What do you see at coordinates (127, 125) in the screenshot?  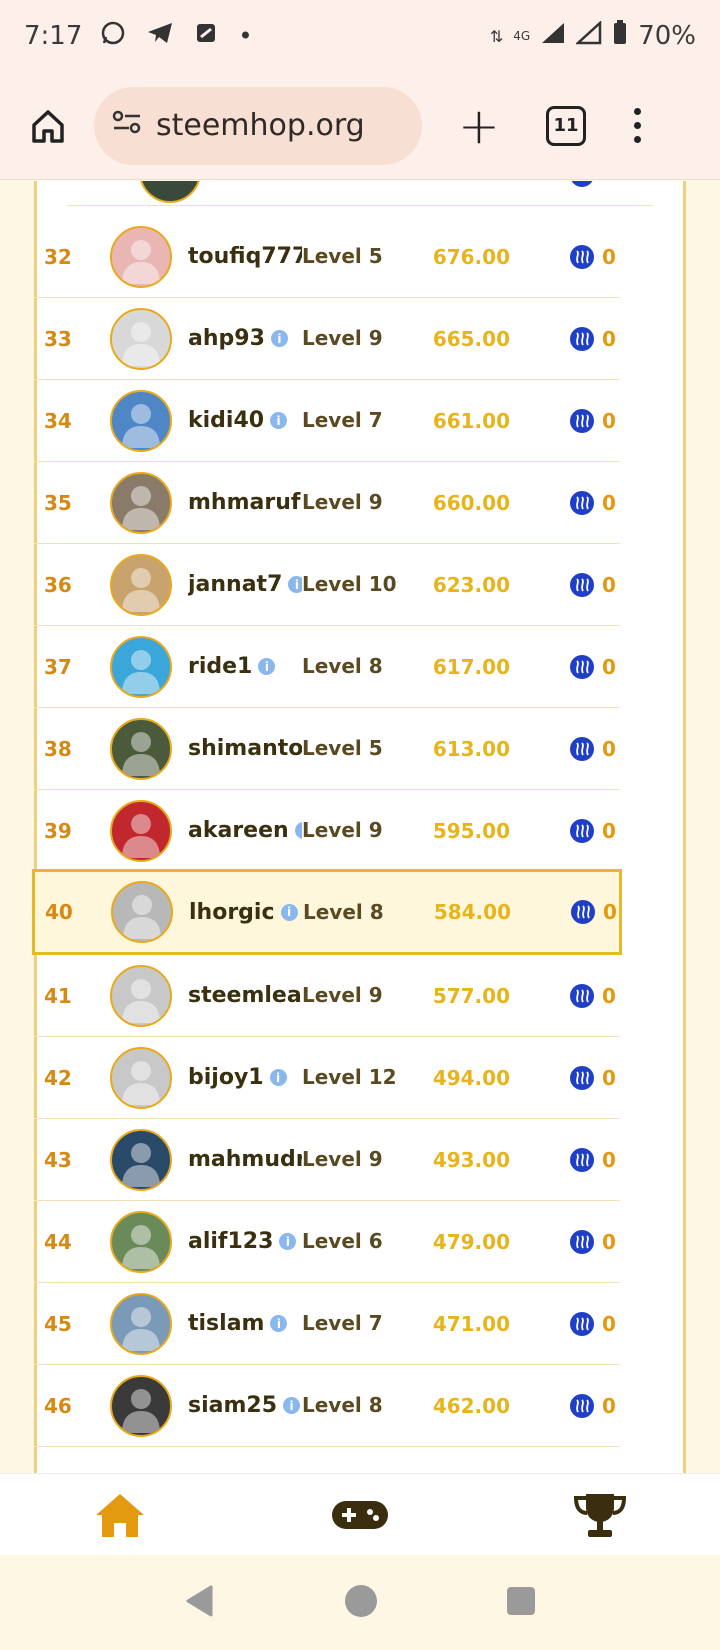 I see `site-settings-icon` at bounding box center [127, 125].